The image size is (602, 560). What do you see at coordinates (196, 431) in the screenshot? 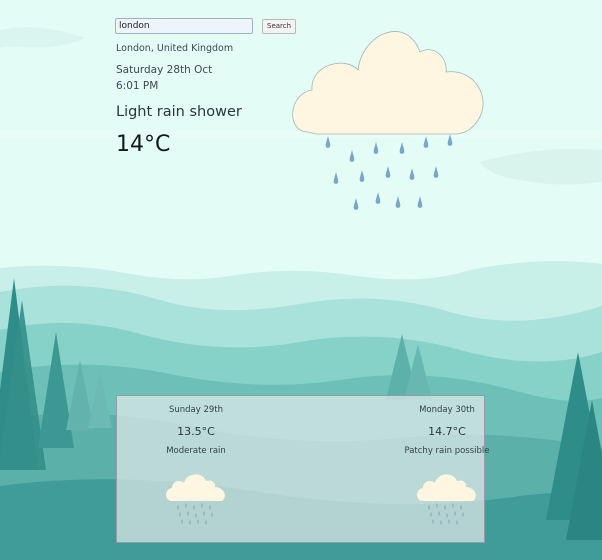
I see `forecast-temperature: 13.5°C` at bounding box center [196, 431].